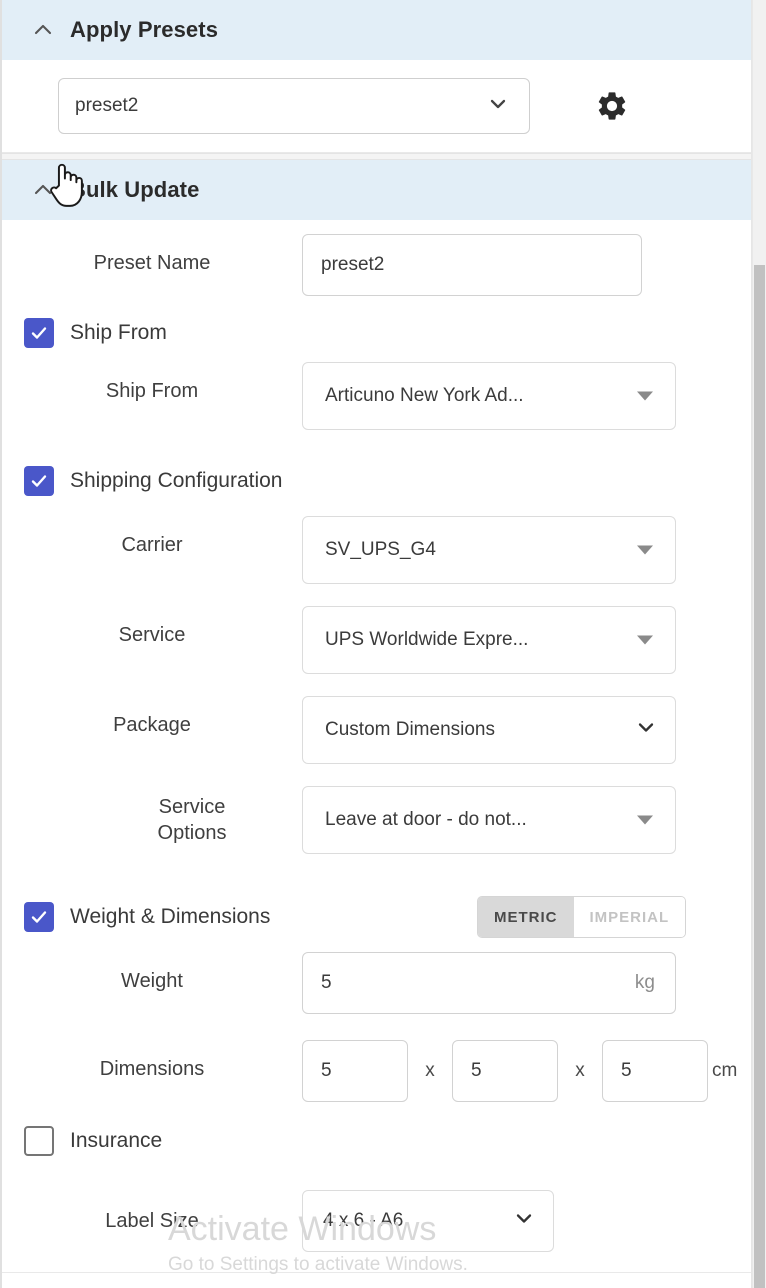  What do you see at coordinates (326, 1070) in the screenshot?
I see `dimension-length-value: 5` at bounding box center [326, 1070].